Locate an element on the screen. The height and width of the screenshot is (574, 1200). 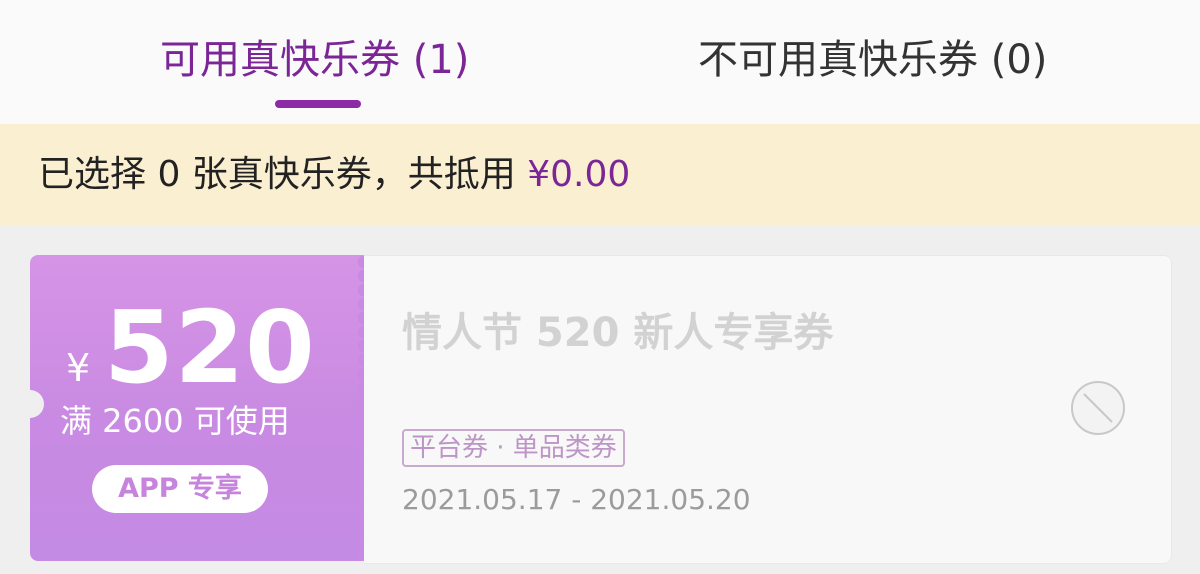
selection-summary-prefix: 已选择 0 张真快乐券，共抵用 is located at coordinates (277, 174).